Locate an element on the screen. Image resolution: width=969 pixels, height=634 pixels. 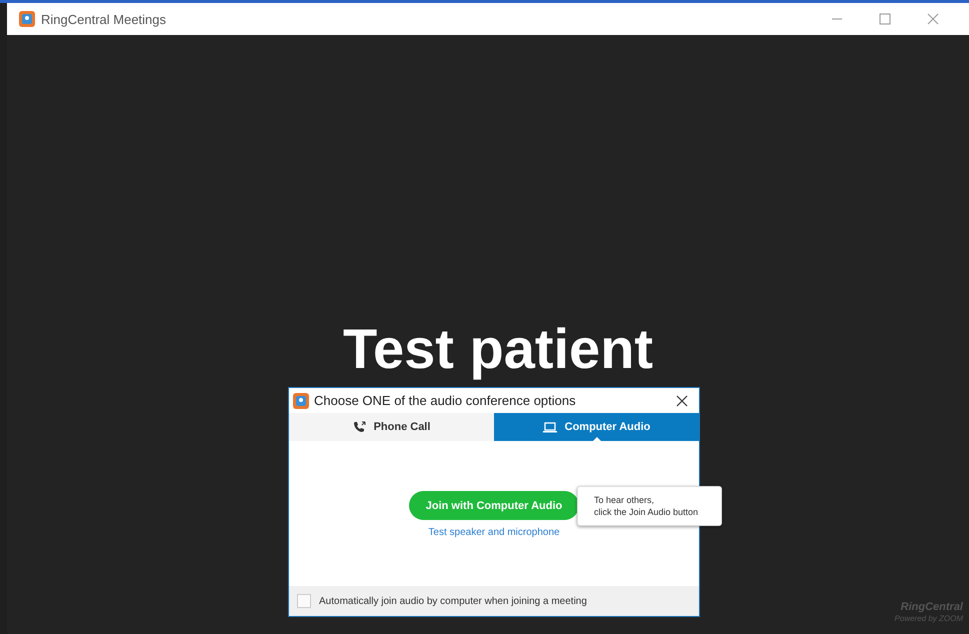
laptop-icon is located at coordinates (549, 427).